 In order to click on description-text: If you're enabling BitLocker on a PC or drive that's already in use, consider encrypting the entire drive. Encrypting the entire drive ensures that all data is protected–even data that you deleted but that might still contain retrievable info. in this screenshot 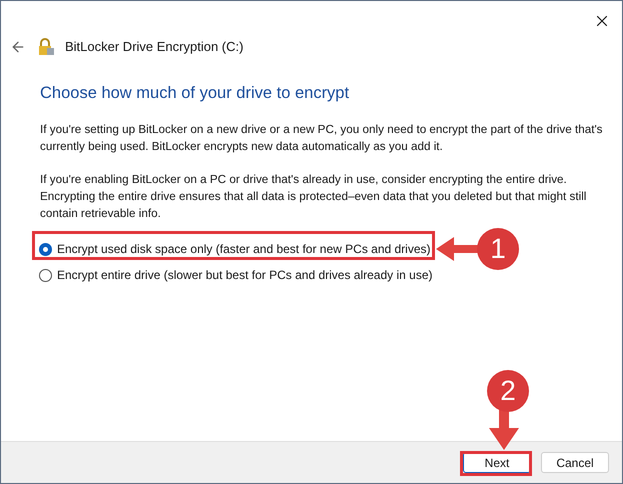, I will do `click(314, 197)`.